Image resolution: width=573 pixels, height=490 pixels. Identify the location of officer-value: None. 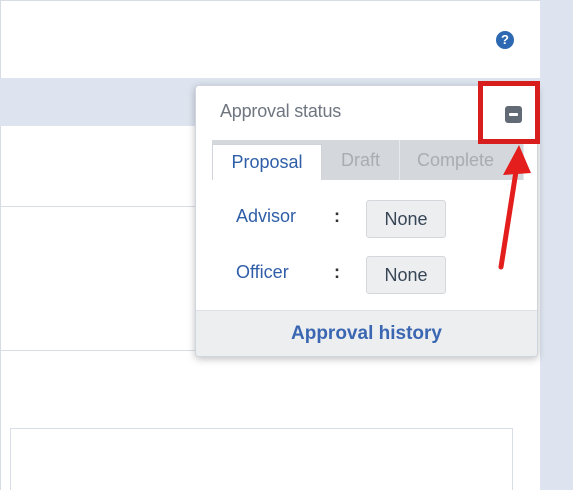
(406, 275).